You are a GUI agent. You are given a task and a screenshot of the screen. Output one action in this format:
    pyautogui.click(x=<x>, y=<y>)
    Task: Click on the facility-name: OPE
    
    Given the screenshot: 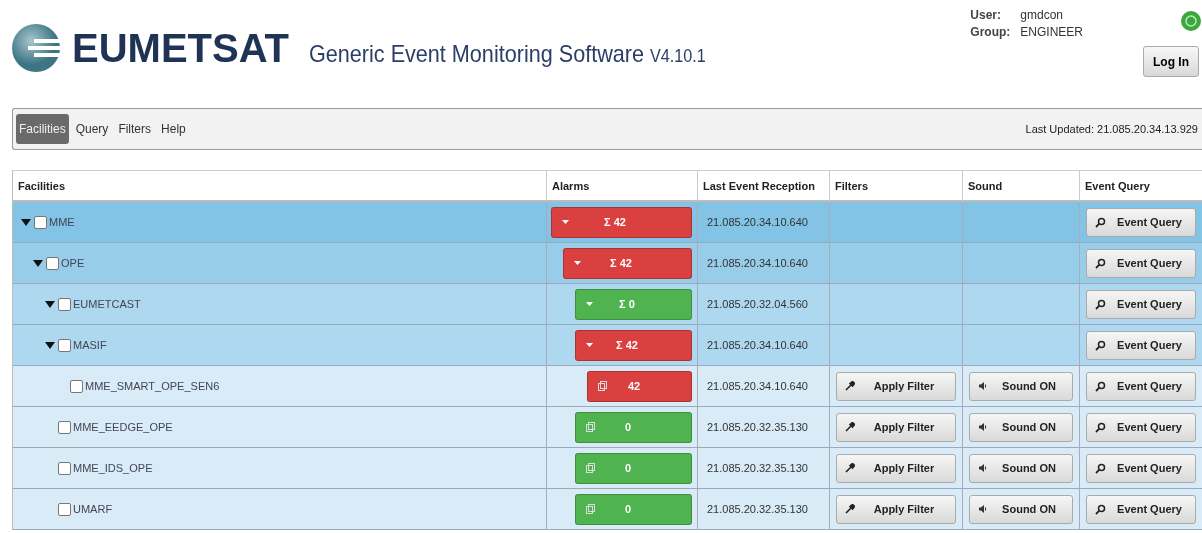 What is the action you would take?
    pyautogui.click(x=73, y=263)
    